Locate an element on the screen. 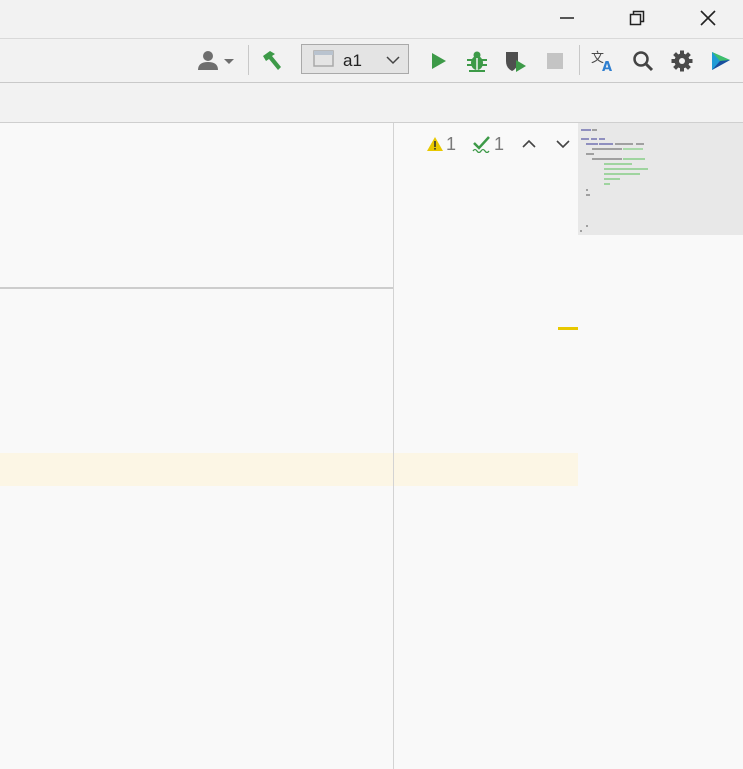 The image size is (743, 769). debug-icon is located at coordinates (477, 61).